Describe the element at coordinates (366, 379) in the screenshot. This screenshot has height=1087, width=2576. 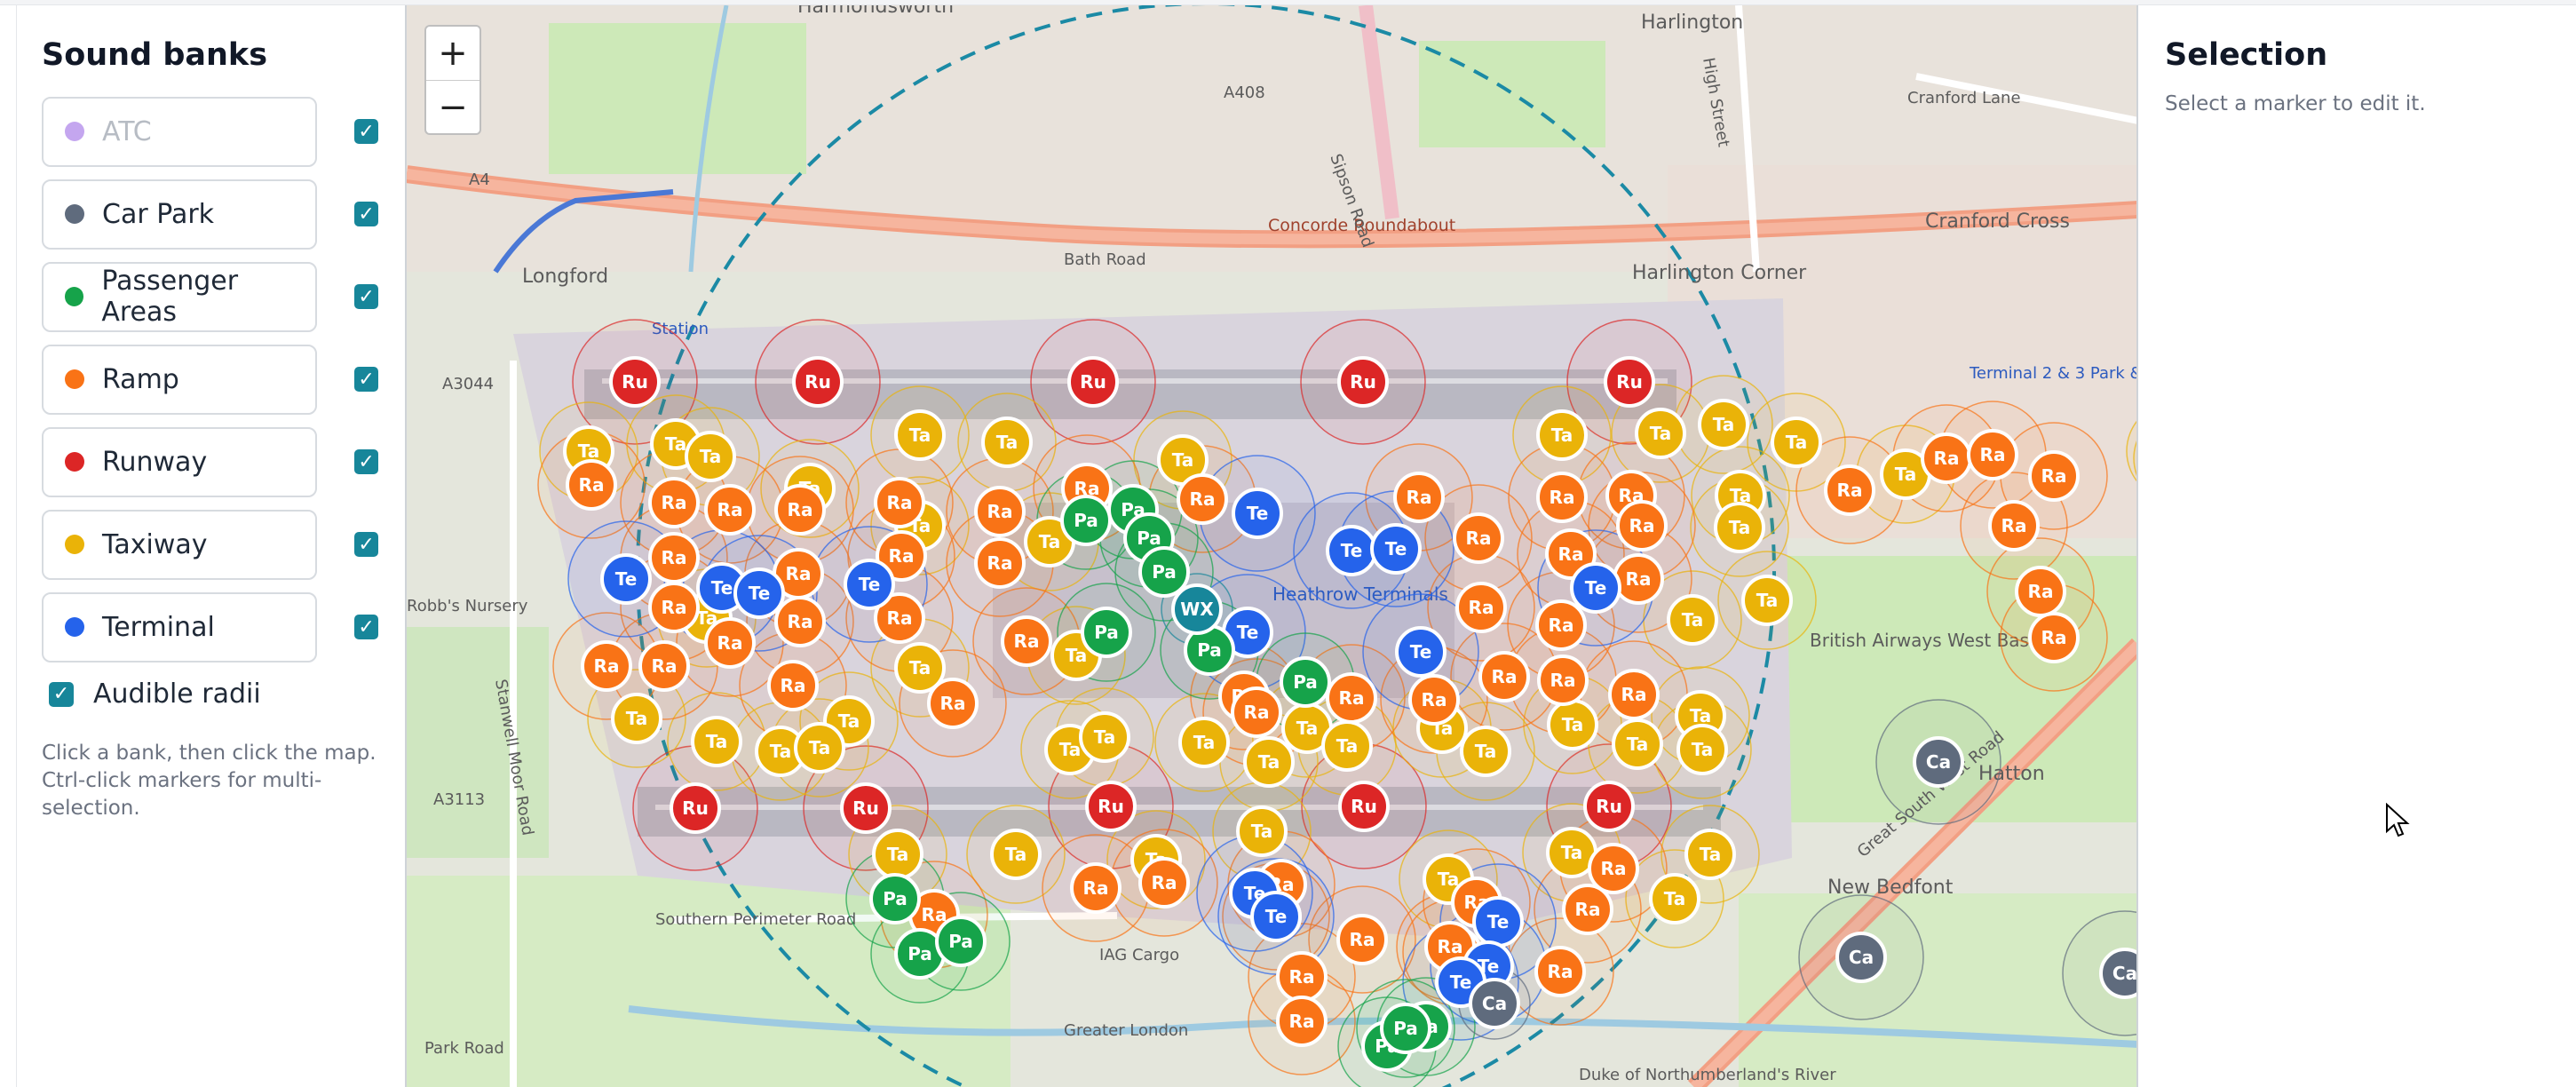
I see `bank-checkbox-ramp: ✓` at that location.